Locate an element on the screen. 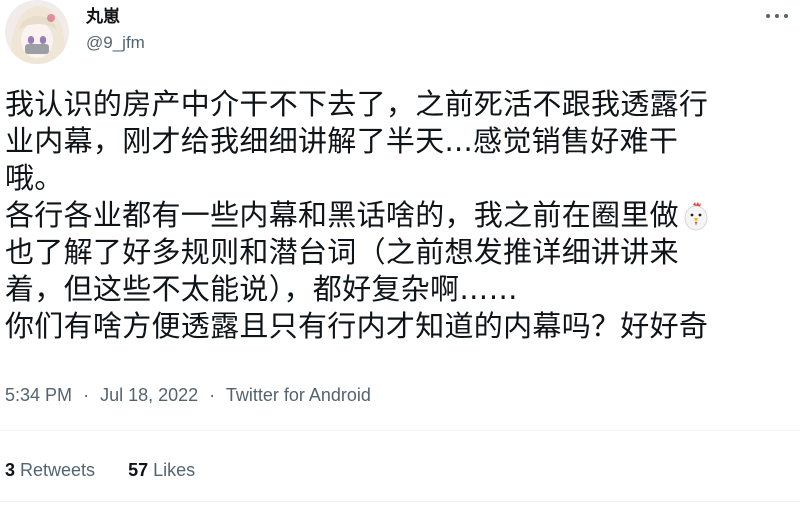 The height and width of the screenshot is (507, 800). retweets-count: 3 is located at coordinates (10, 470).